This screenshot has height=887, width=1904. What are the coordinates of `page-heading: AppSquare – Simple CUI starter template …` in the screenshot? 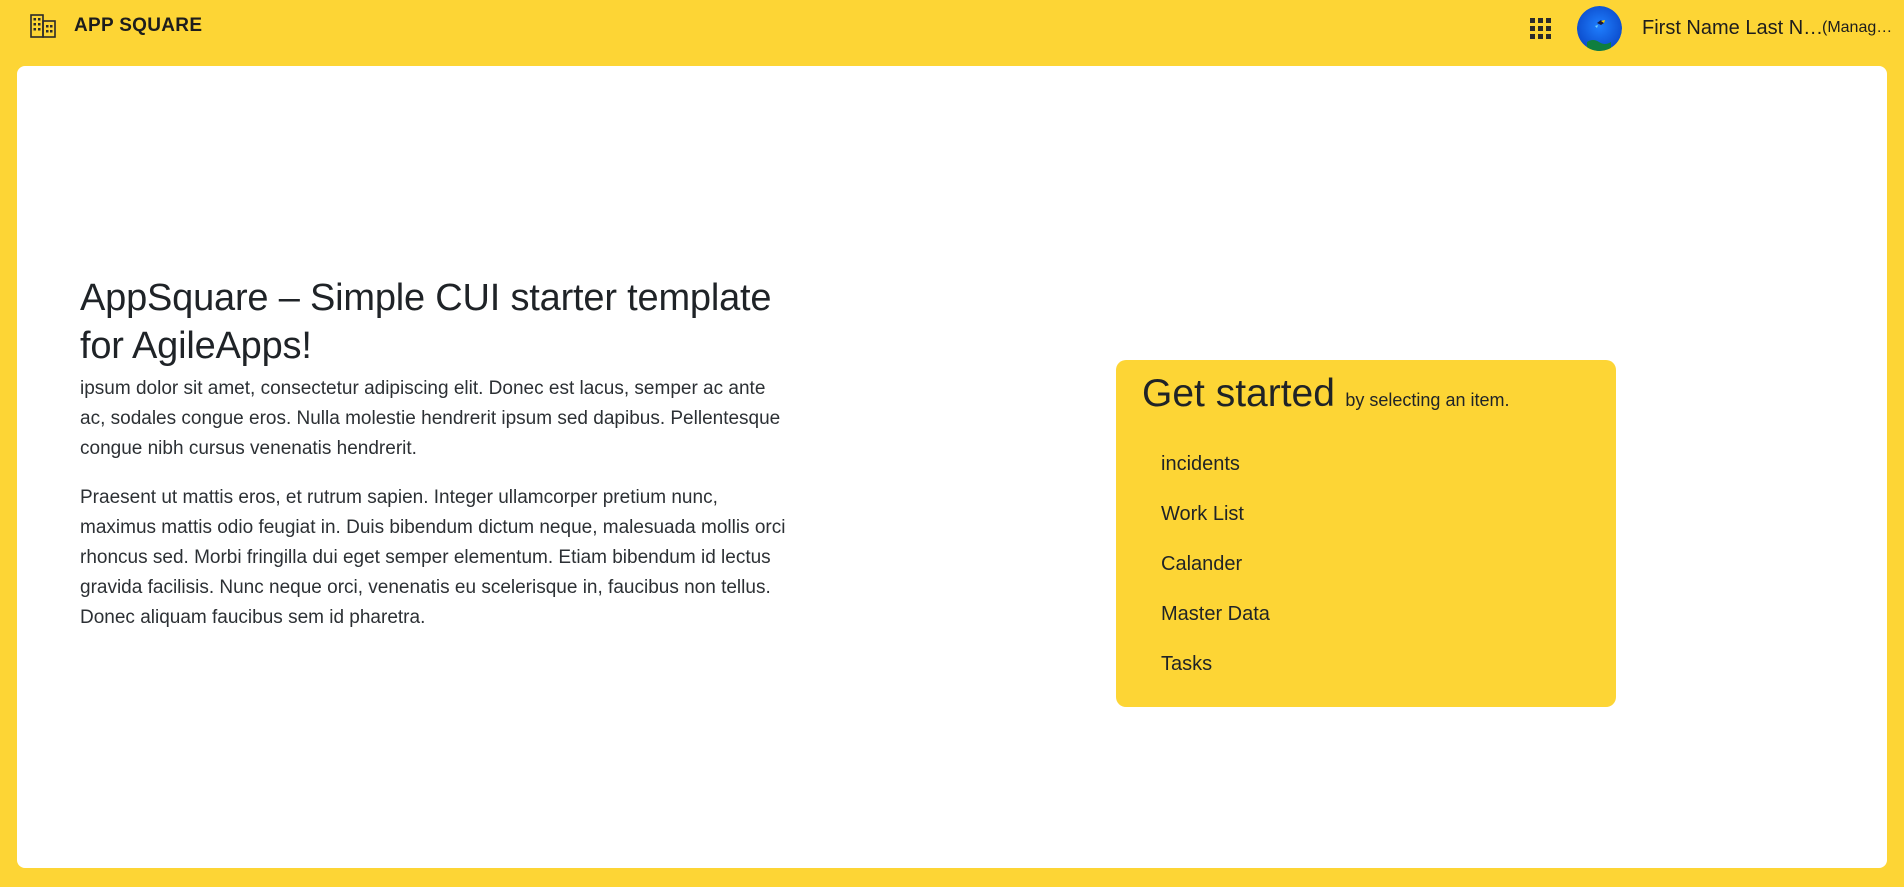 It's located at (426, 322).